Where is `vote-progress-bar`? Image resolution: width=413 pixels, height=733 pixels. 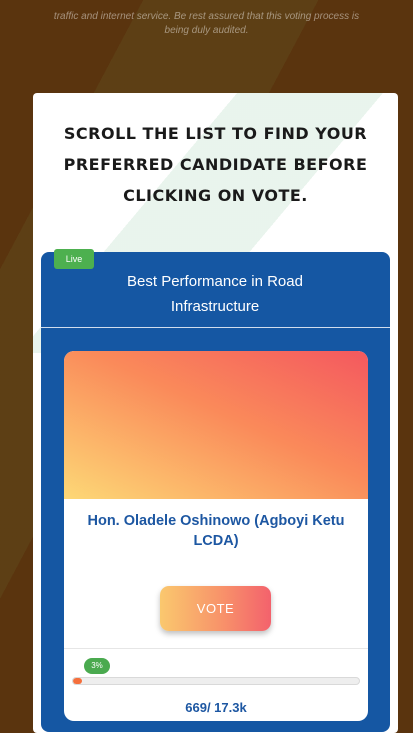 vote-progress-bar is located at coordinates (216, 681).